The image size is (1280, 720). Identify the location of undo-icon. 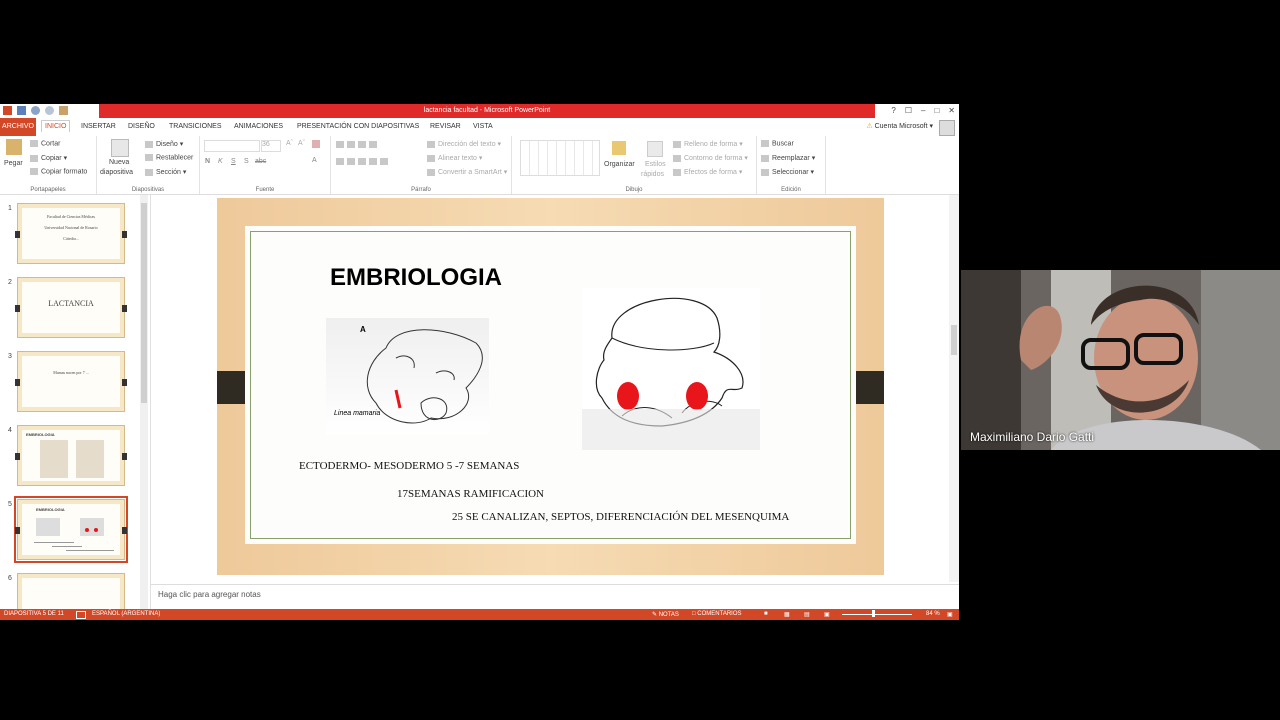
(35, 110).